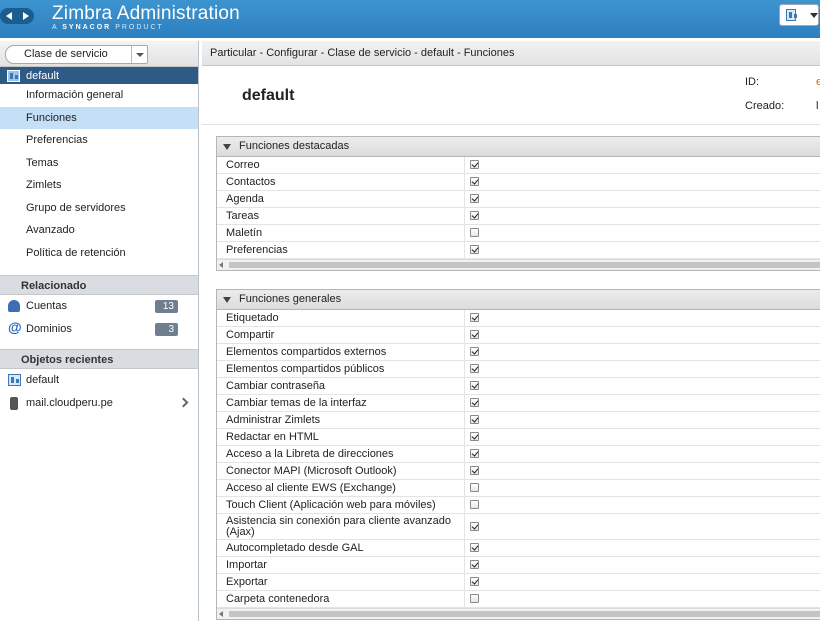 The height and width of the screenshot is (621, 820). Describe the element at coordinates (99, 117) in the screenshot. I see `nav-item: Funciones` at that location.